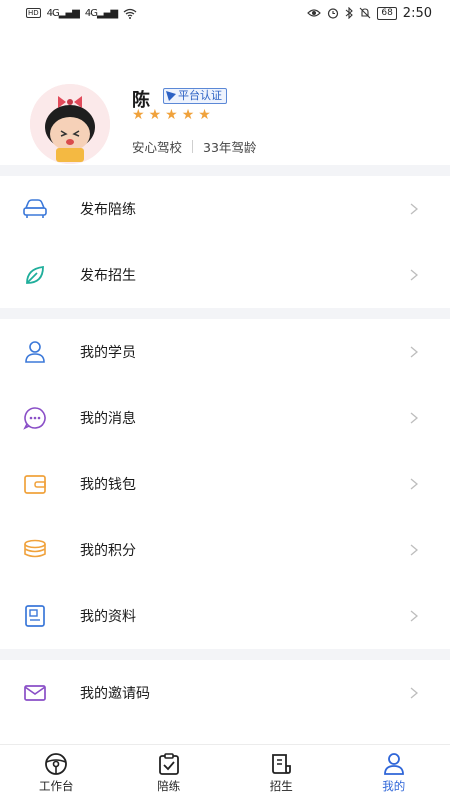 The height and width of the screenshot is (800, 450). Describe the element at coordinates (225, 550) in the screenshot. I see `menu-item-my-points: 我的积分` at that location.